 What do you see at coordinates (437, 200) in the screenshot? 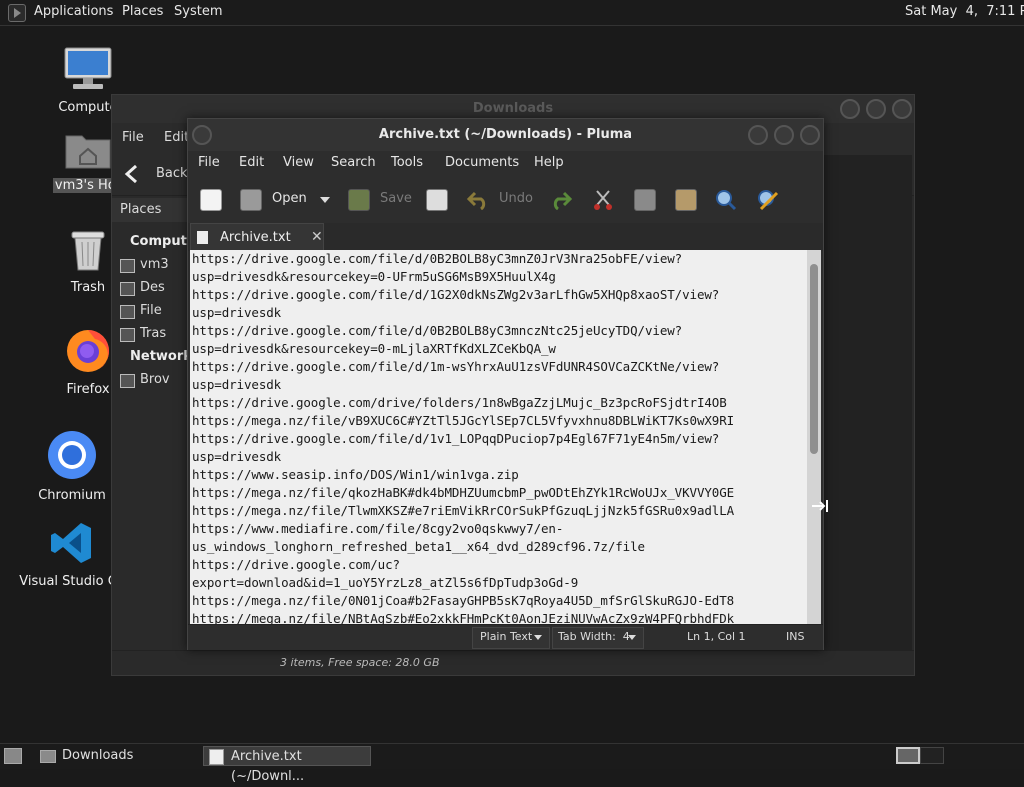
I see `print-icon` at bounding box center [437, 200].